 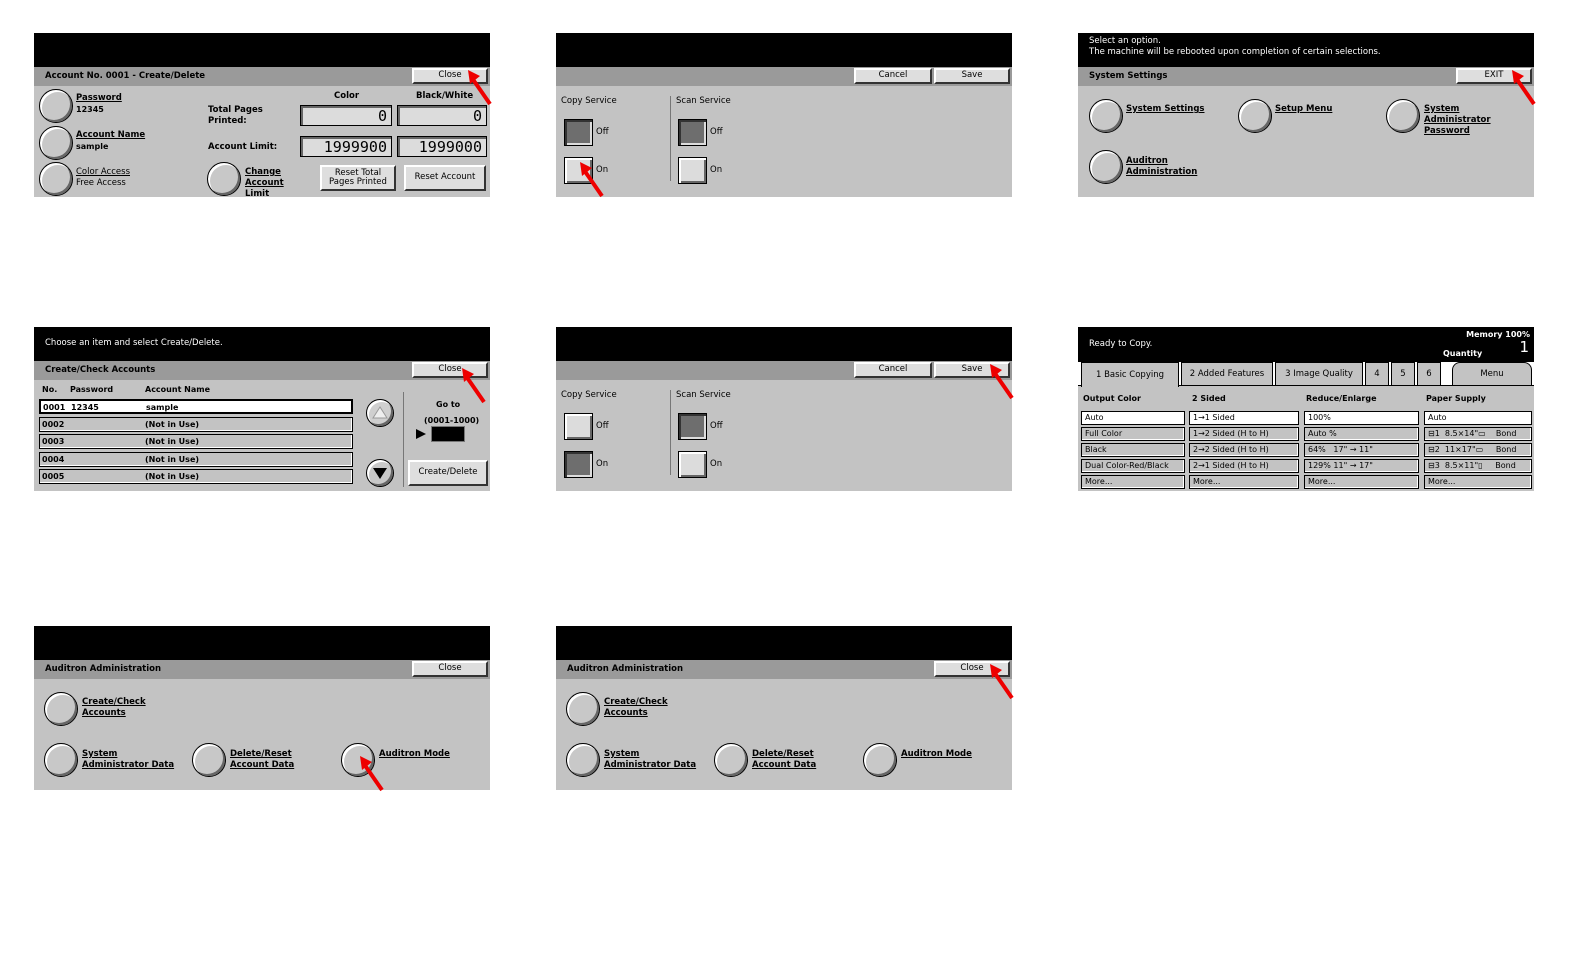 I want to click on output-option: Black, so click(x=1133, y=450).